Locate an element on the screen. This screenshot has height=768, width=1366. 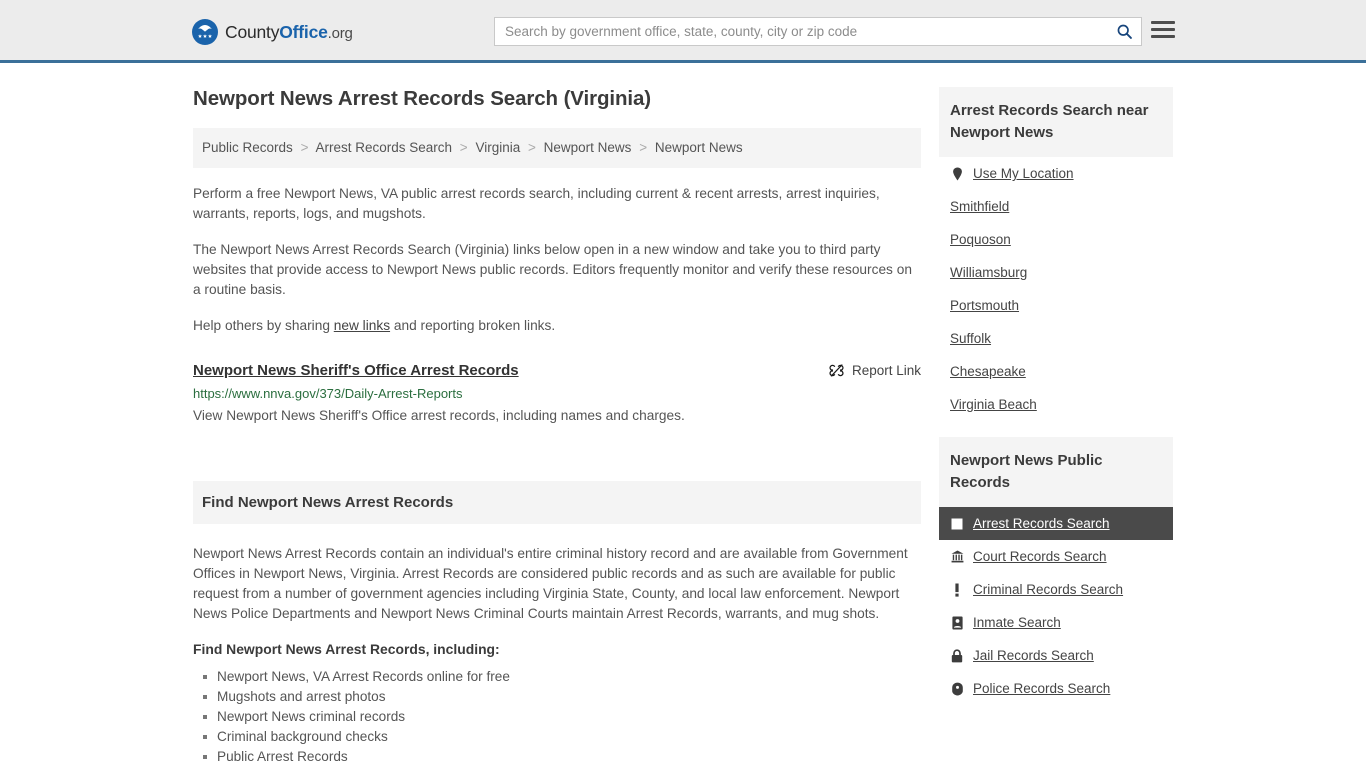
square-icon is located at coordinates (957, 524).